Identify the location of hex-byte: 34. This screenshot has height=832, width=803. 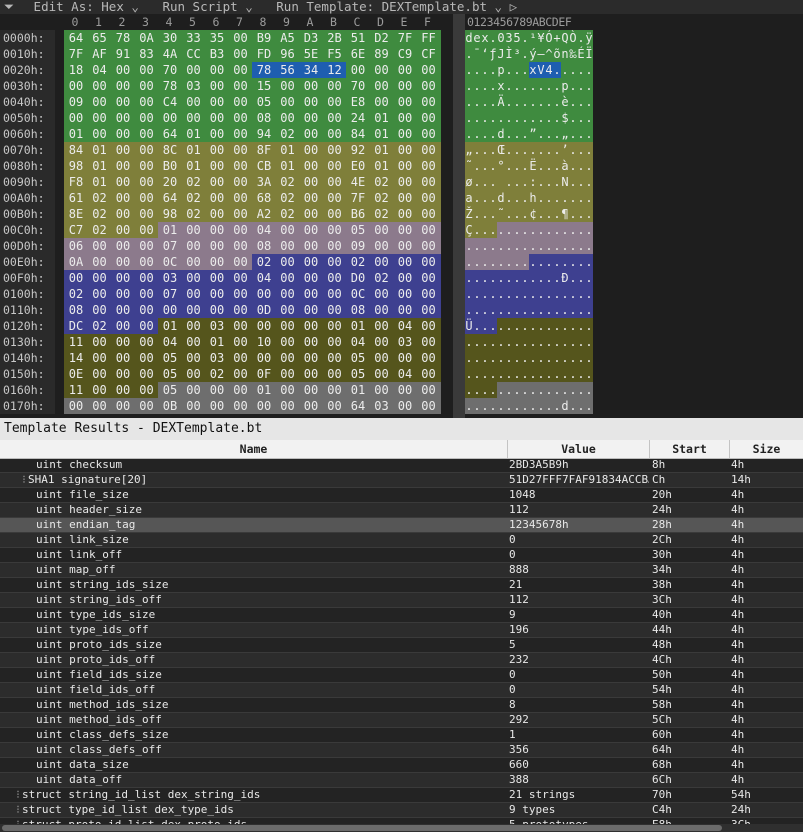
(311, 70).